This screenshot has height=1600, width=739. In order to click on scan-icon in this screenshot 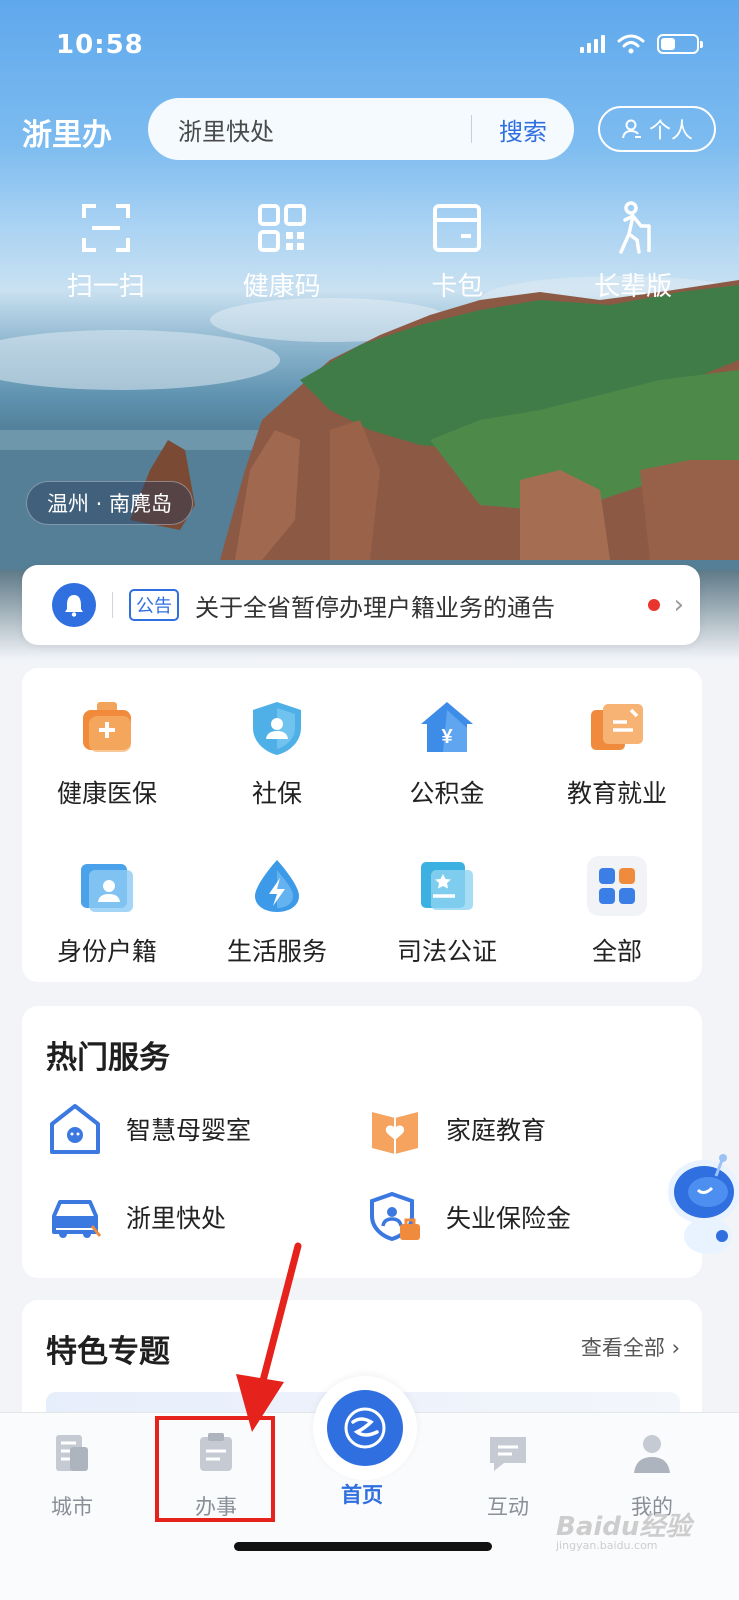, I will do `click(105, 228)`.